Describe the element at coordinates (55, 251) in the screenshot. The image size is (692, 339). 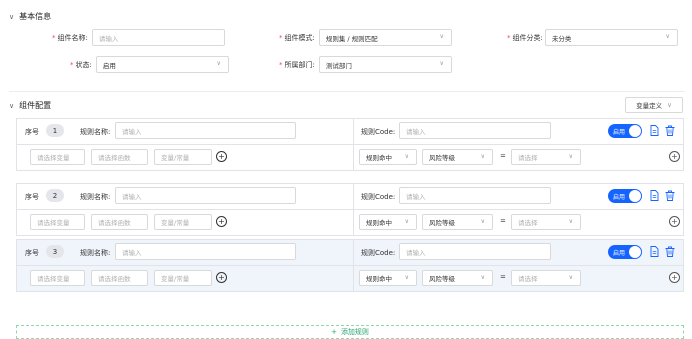
I see `seq-badge: 3` at that location.